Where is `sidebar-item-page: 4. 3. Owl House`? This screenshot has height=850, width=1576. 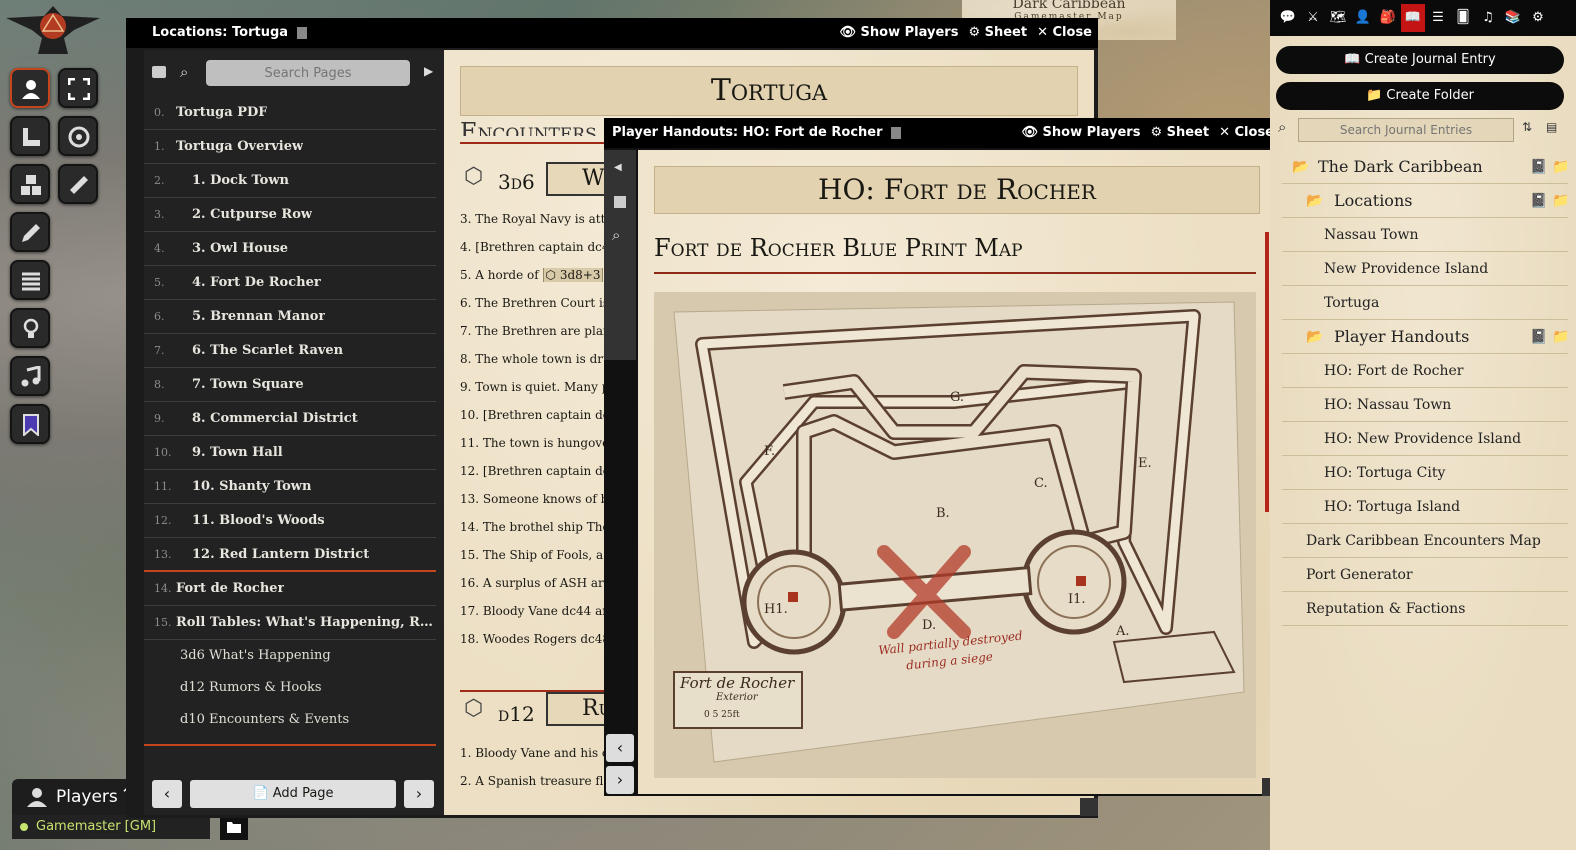
sidebar-item-page: 4. 3. Owl House is located at coordinates (290, 249).